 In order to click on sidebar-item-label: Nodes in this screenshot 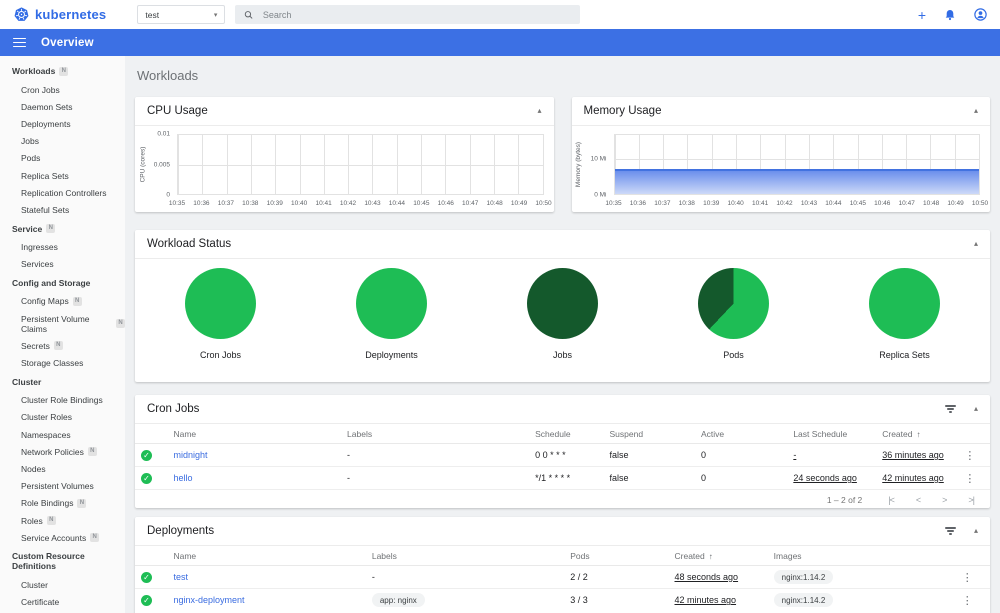, I will do `click(33, 468)`.